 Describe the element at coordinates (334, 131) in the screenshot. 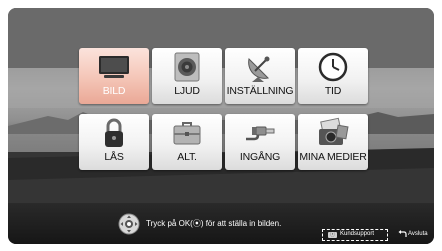

I see `media-camera-icon` at that location.